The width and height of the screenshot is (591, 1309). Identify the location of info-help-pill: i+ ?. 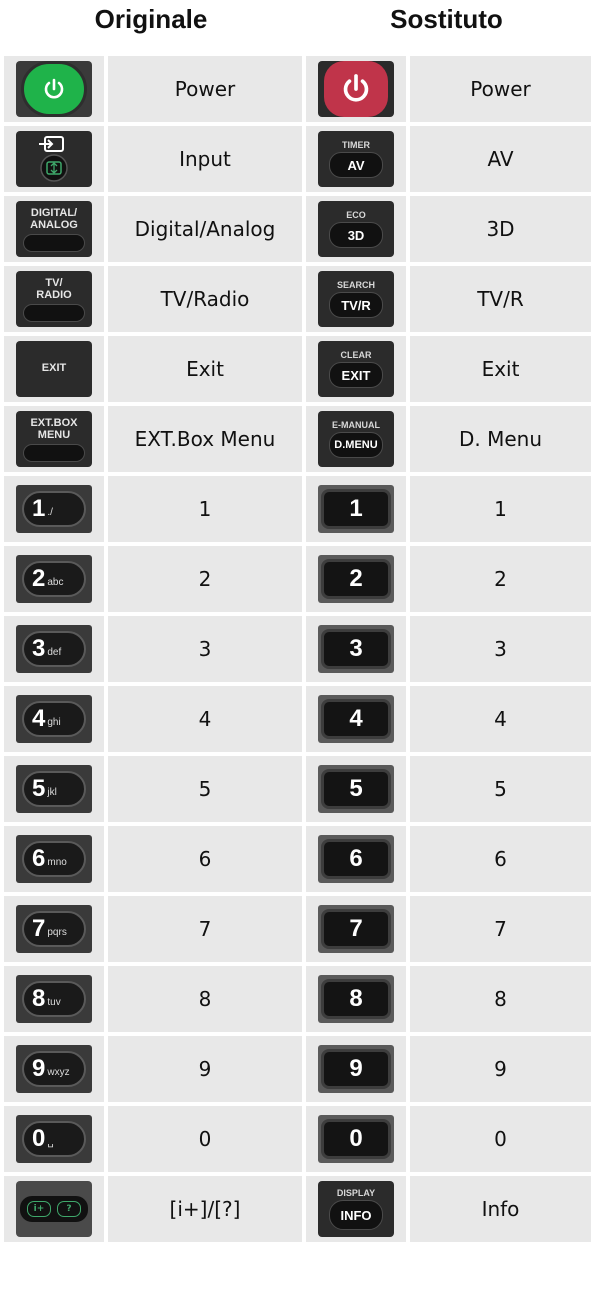
(54, 1209).